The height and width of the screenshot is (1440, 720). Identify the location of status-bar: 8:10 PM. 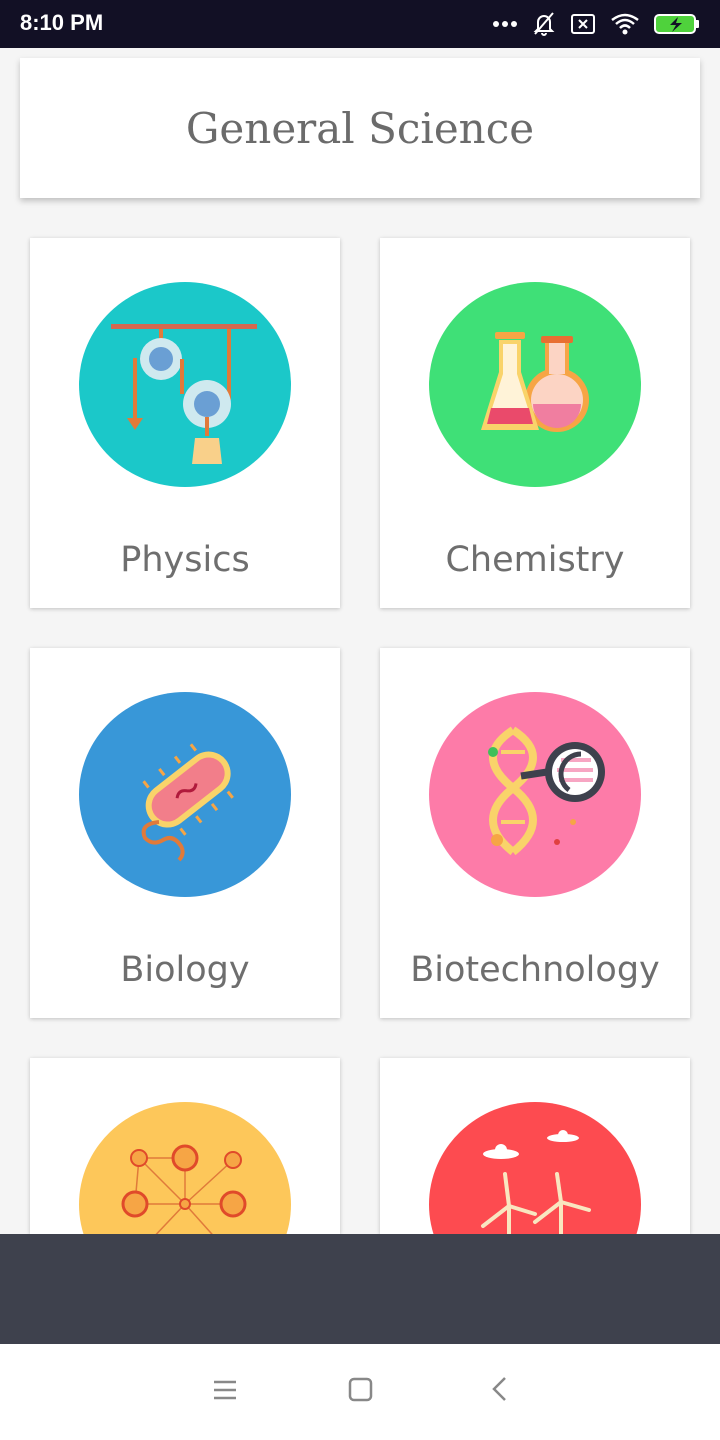
(360, 24).